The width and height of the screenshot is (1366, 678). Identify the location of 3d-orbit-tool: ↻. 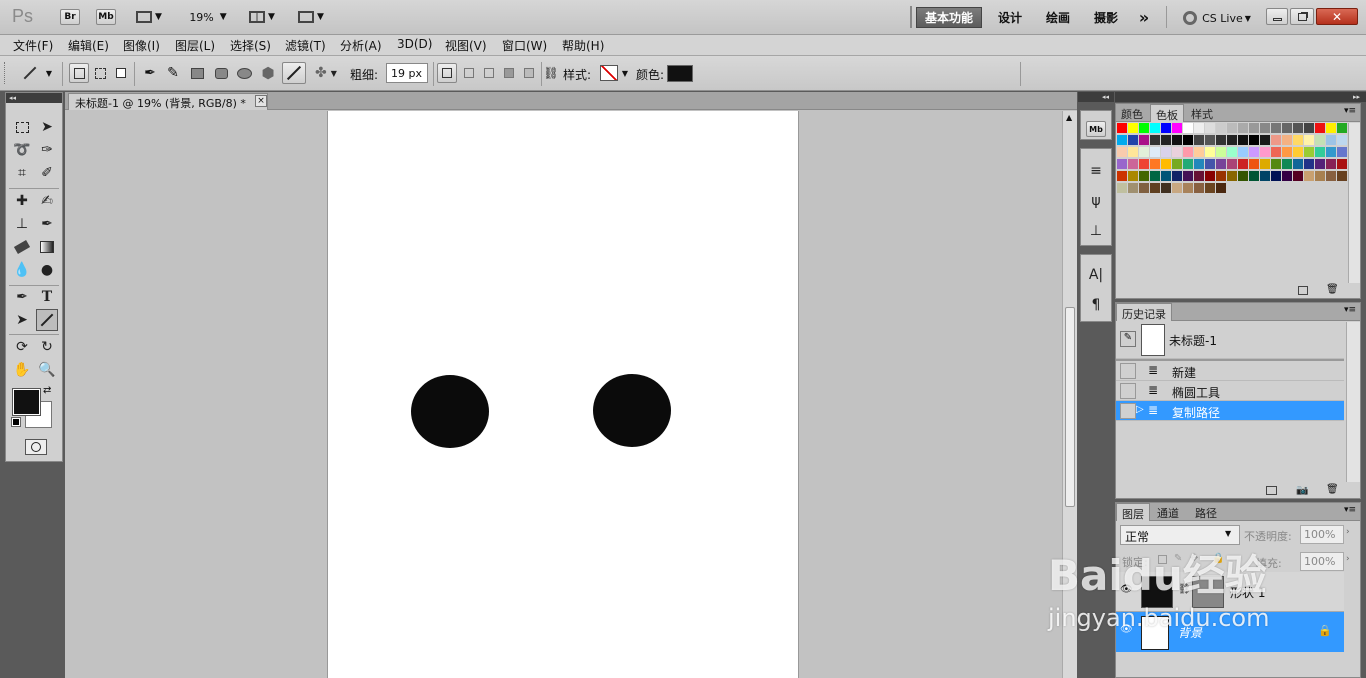
(47, 347).